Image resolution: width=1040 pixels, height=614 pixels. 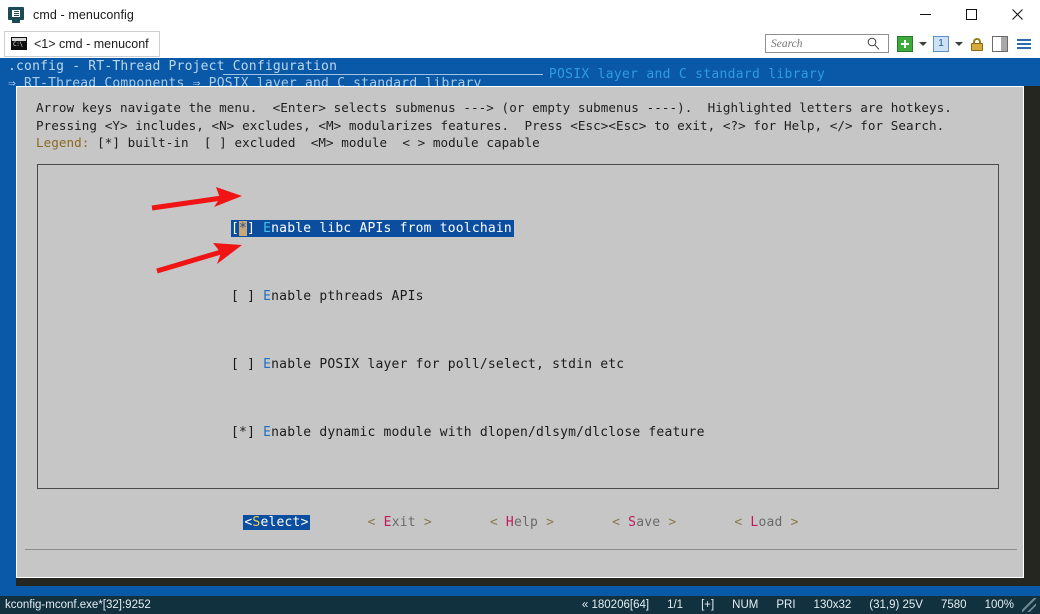 What do you see at coordinates (615, 605) in the screenshot?
I see `status-cell-version: « 180206[64]` at bounding box center [615, 605].